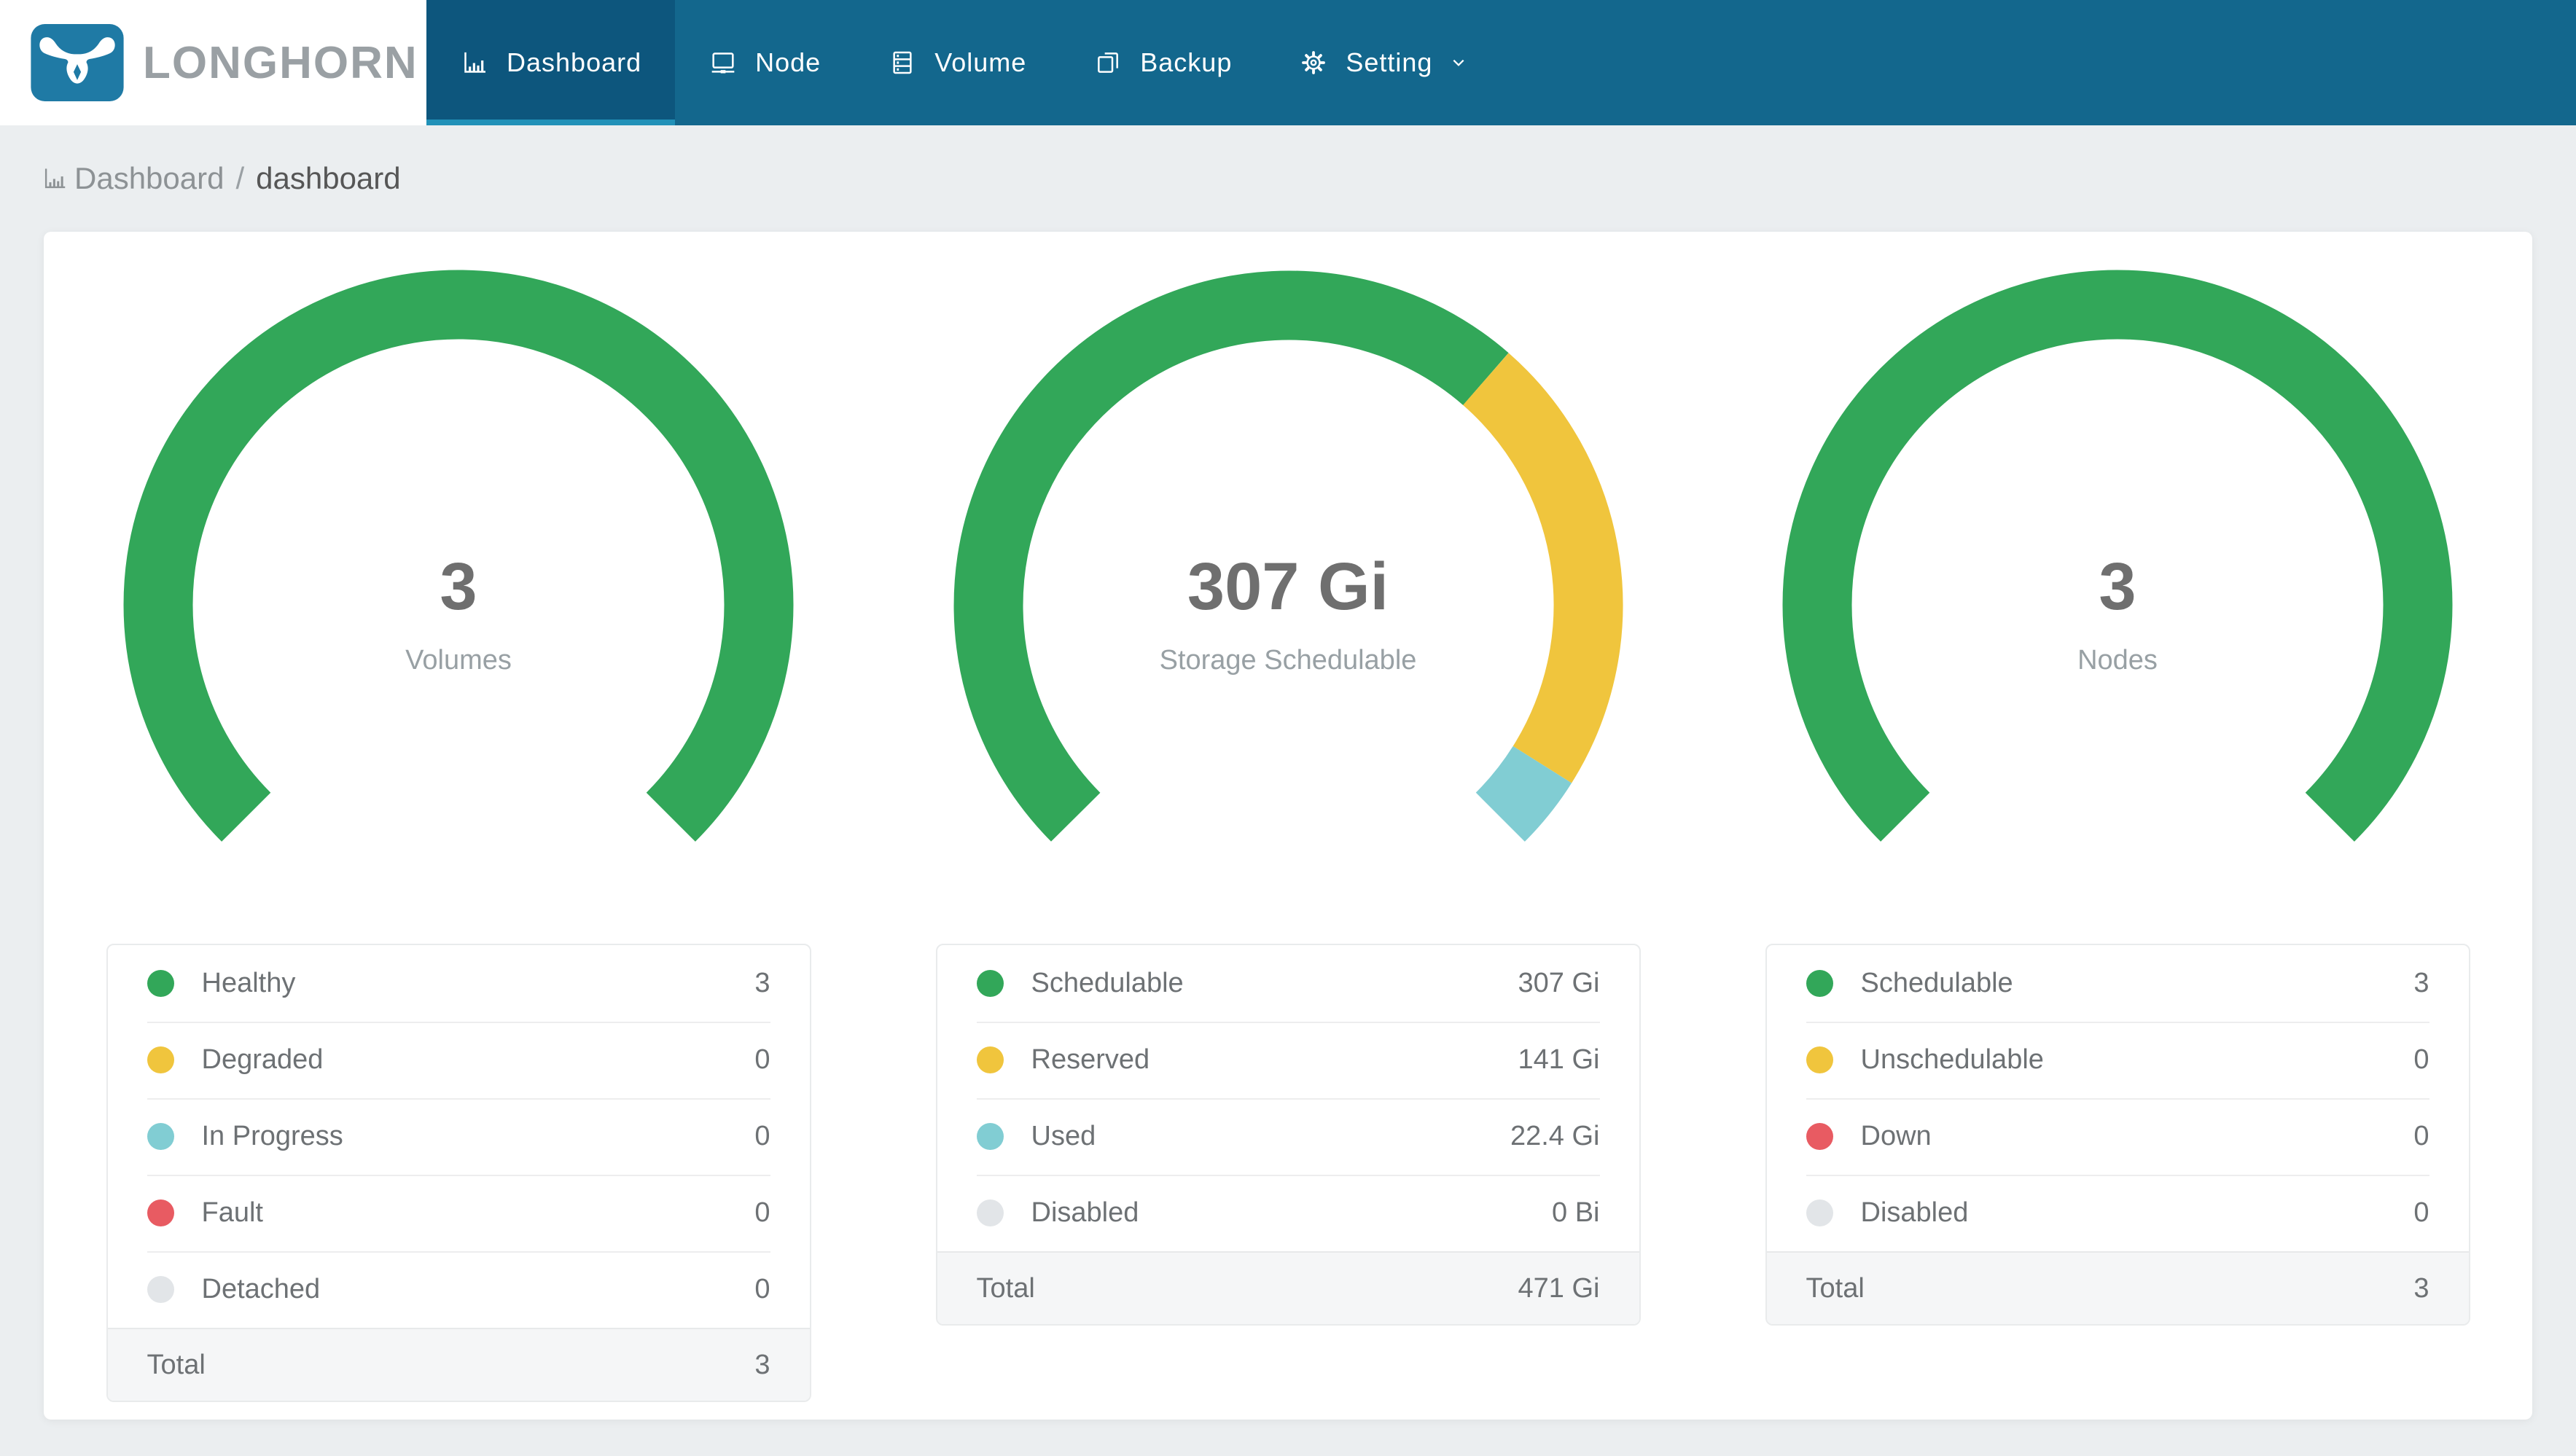  I want to click on nav-item-setting: Setting, so click(1384, 62).